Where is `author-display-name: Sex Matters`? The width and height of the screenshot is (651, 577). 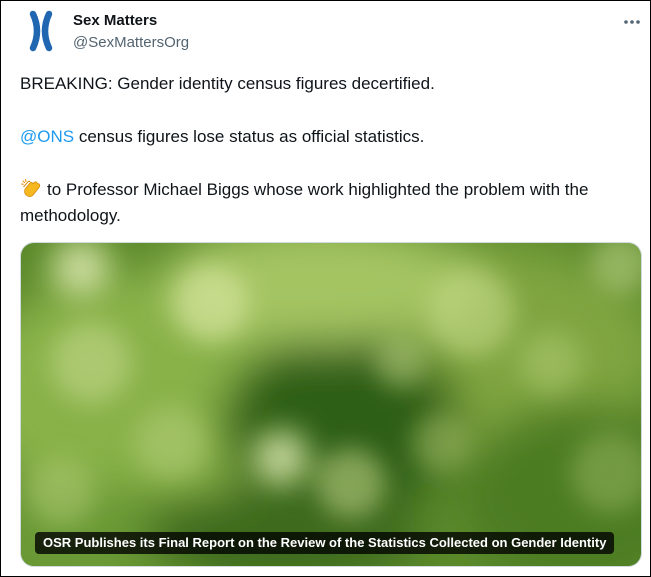 author-display-name: Sex Matters is located at coordinates (115, 21).